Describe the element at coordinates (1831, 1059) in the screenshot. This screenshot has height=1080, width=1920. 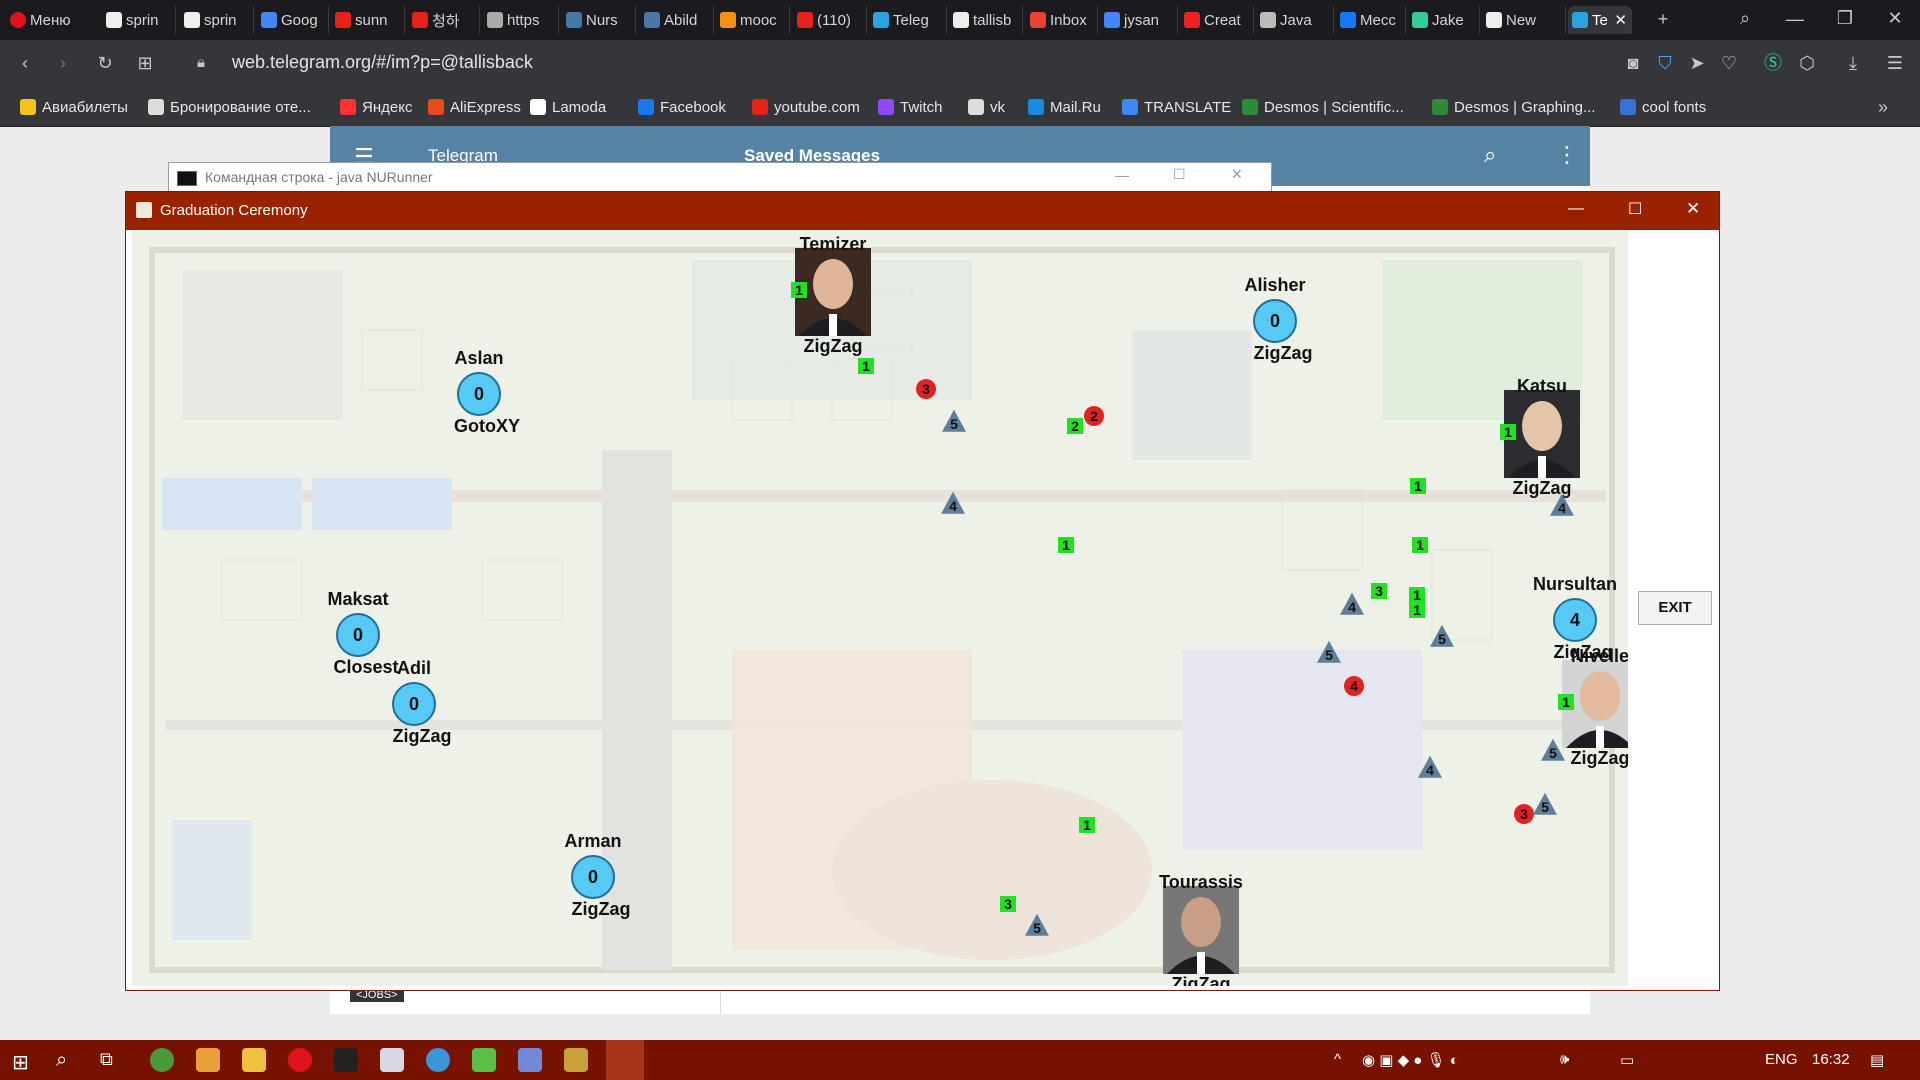
I see `clock: 16:32` at that location.